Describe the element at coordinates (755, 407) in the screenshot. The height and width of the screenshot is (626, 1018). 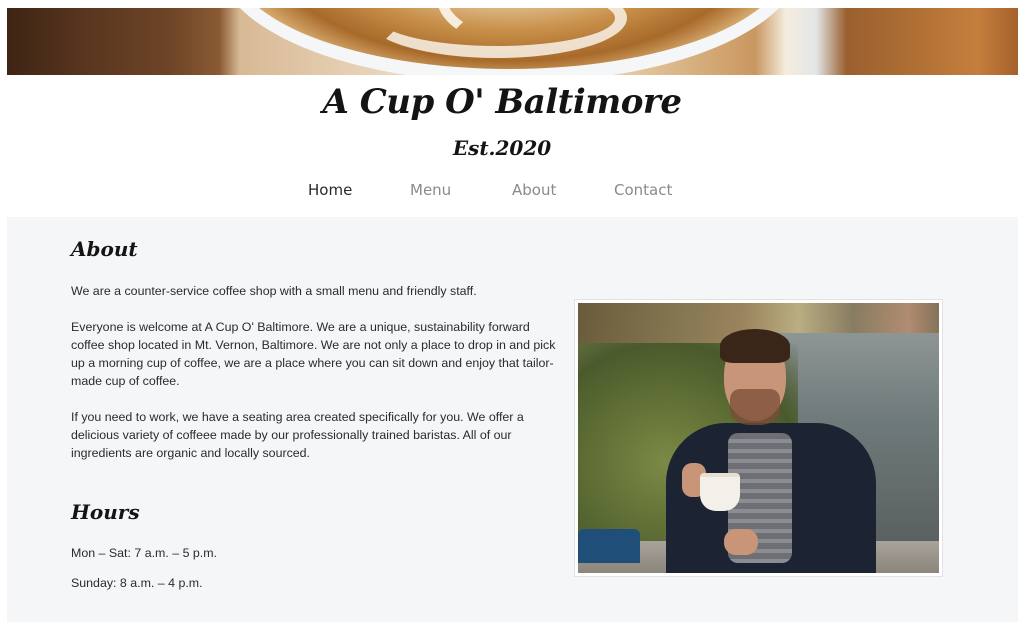
I see `photo-person-beard` at that location.